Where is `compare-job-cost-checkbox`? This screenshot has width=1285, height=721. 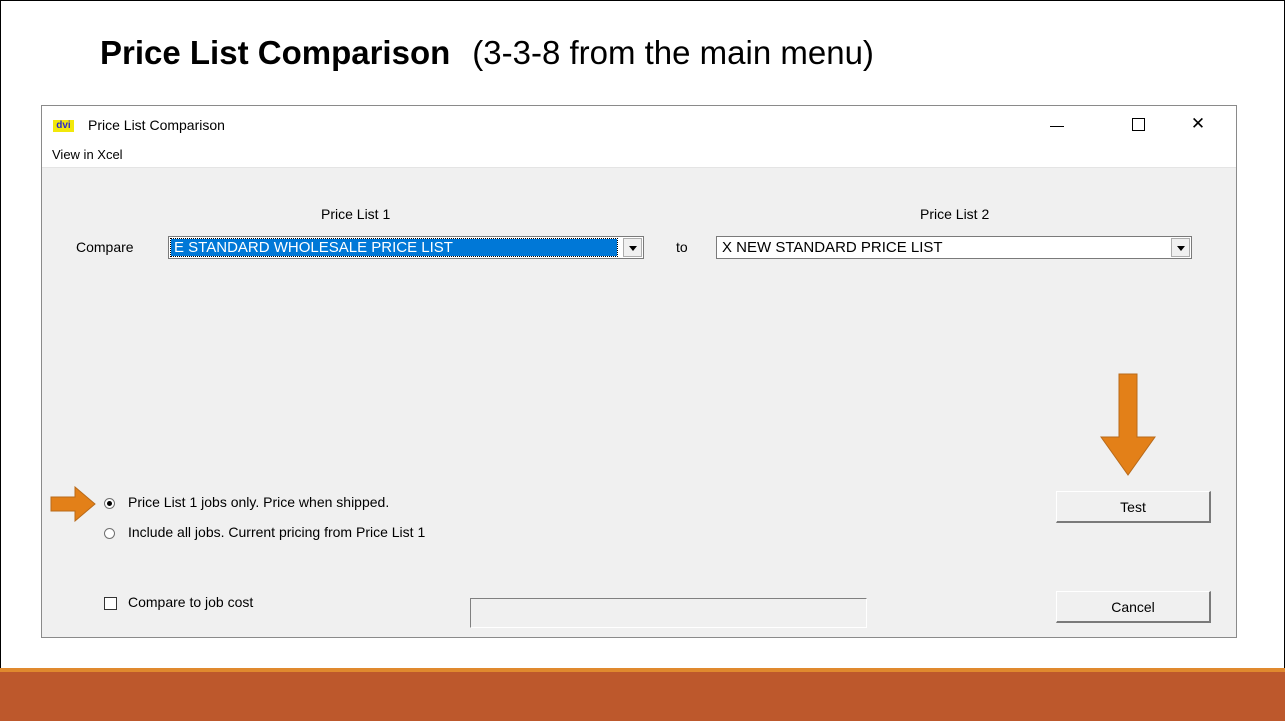
compare-job-cost-checkbox is located at coordinates (110, 603).